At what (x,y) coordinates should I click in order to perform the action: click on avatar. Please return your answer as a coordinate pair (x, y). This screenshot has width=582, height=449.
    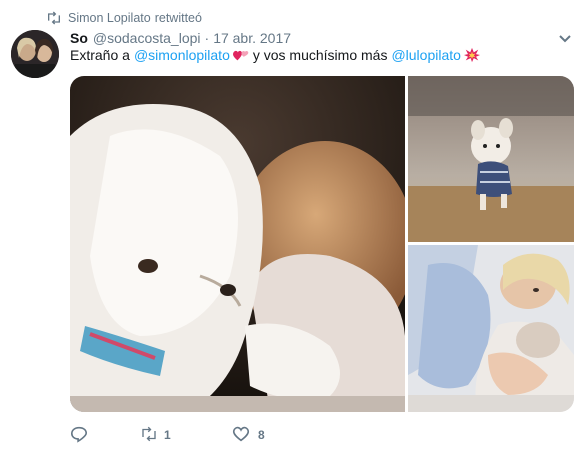
    Looking at the image, I should click on (35, 54).